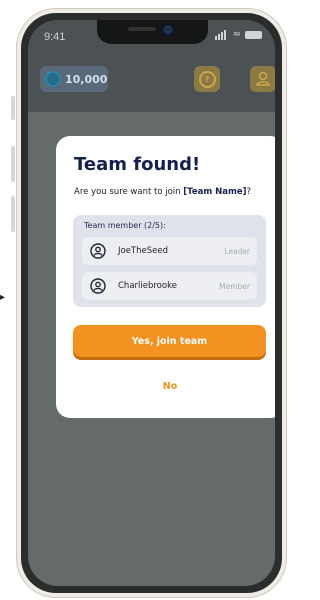  What do you see at coordinates (169, 251) in the screenshot?
I see `list-item: JoeTheSeed Leader` at bounding box center [169, 251].